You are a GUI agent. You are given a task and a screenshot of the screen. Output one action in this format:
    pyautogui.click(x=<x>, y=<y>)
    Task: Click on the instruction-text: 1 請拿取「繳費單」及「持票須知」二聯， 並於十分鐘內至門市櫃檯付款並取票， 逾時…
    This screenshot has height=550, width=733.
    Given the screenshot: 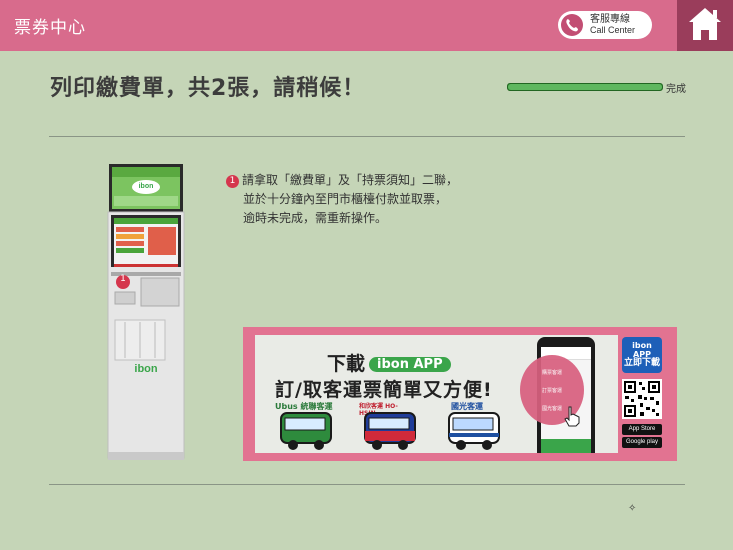 What is the action you would take?
    pyautogui.click(x=366, y=199)
    